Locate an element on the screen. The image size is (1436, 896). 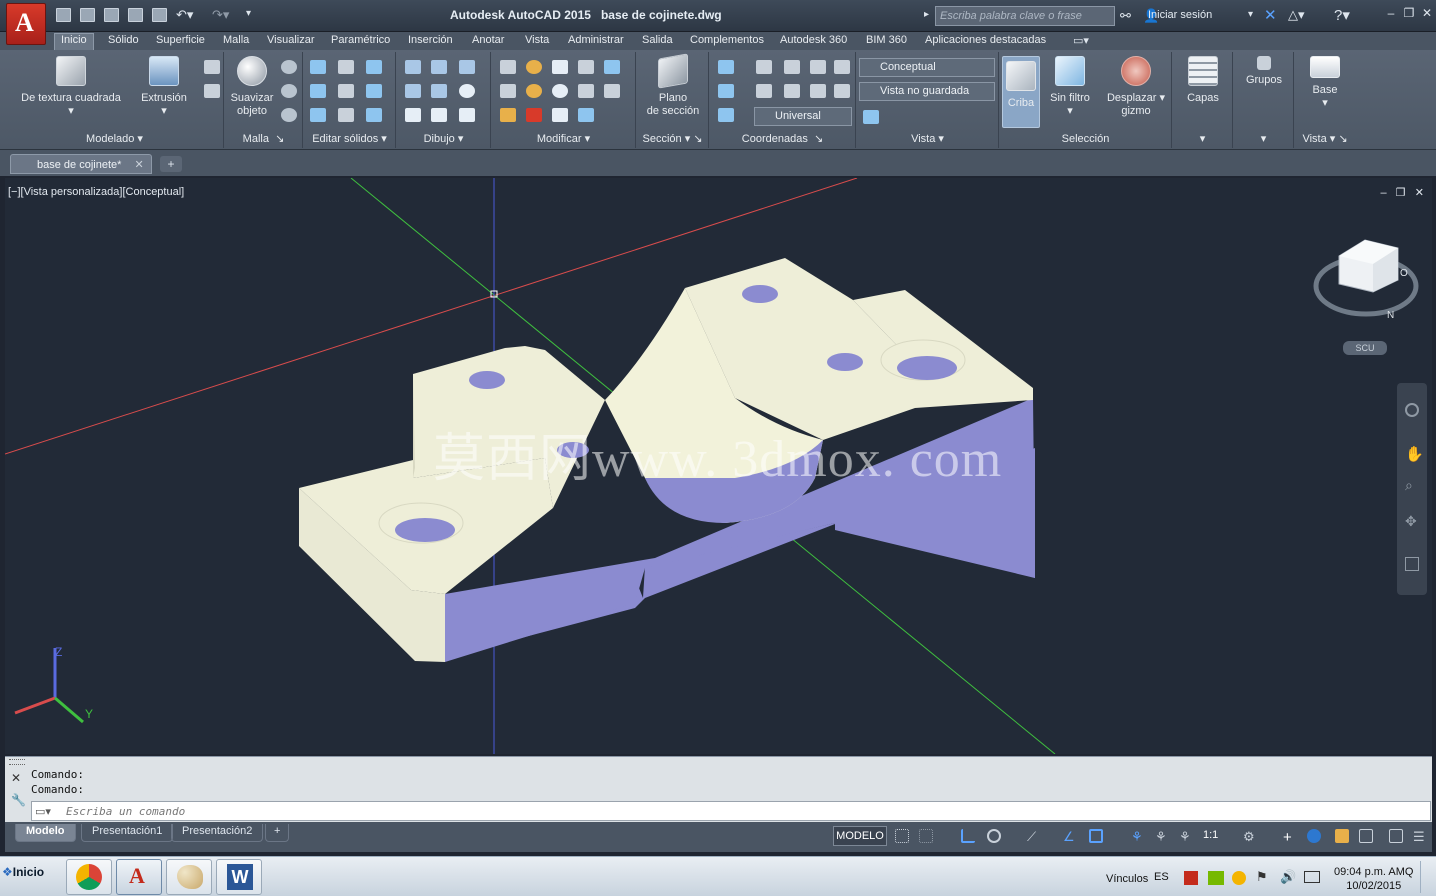
viewport-minimize-icon: – is located at coordinates (1383, 193).